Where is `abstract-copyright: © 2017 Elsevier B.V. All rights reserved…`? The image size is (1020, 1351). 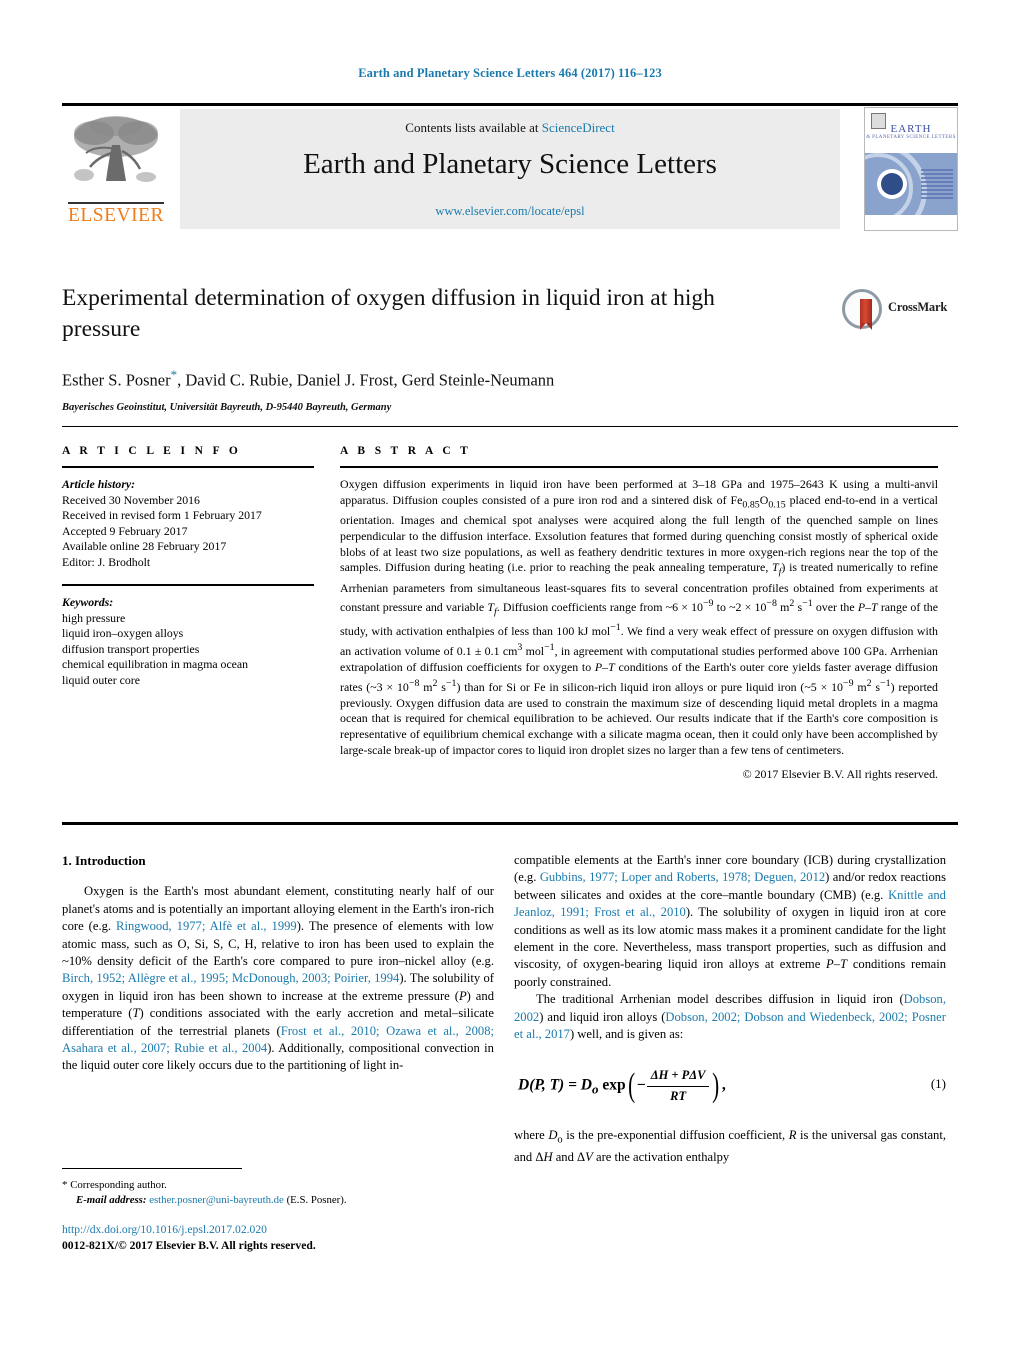 abstract-copyright: © 2017 Elsevier B.V. All rights reserved… is located at coordinates (840, 773).